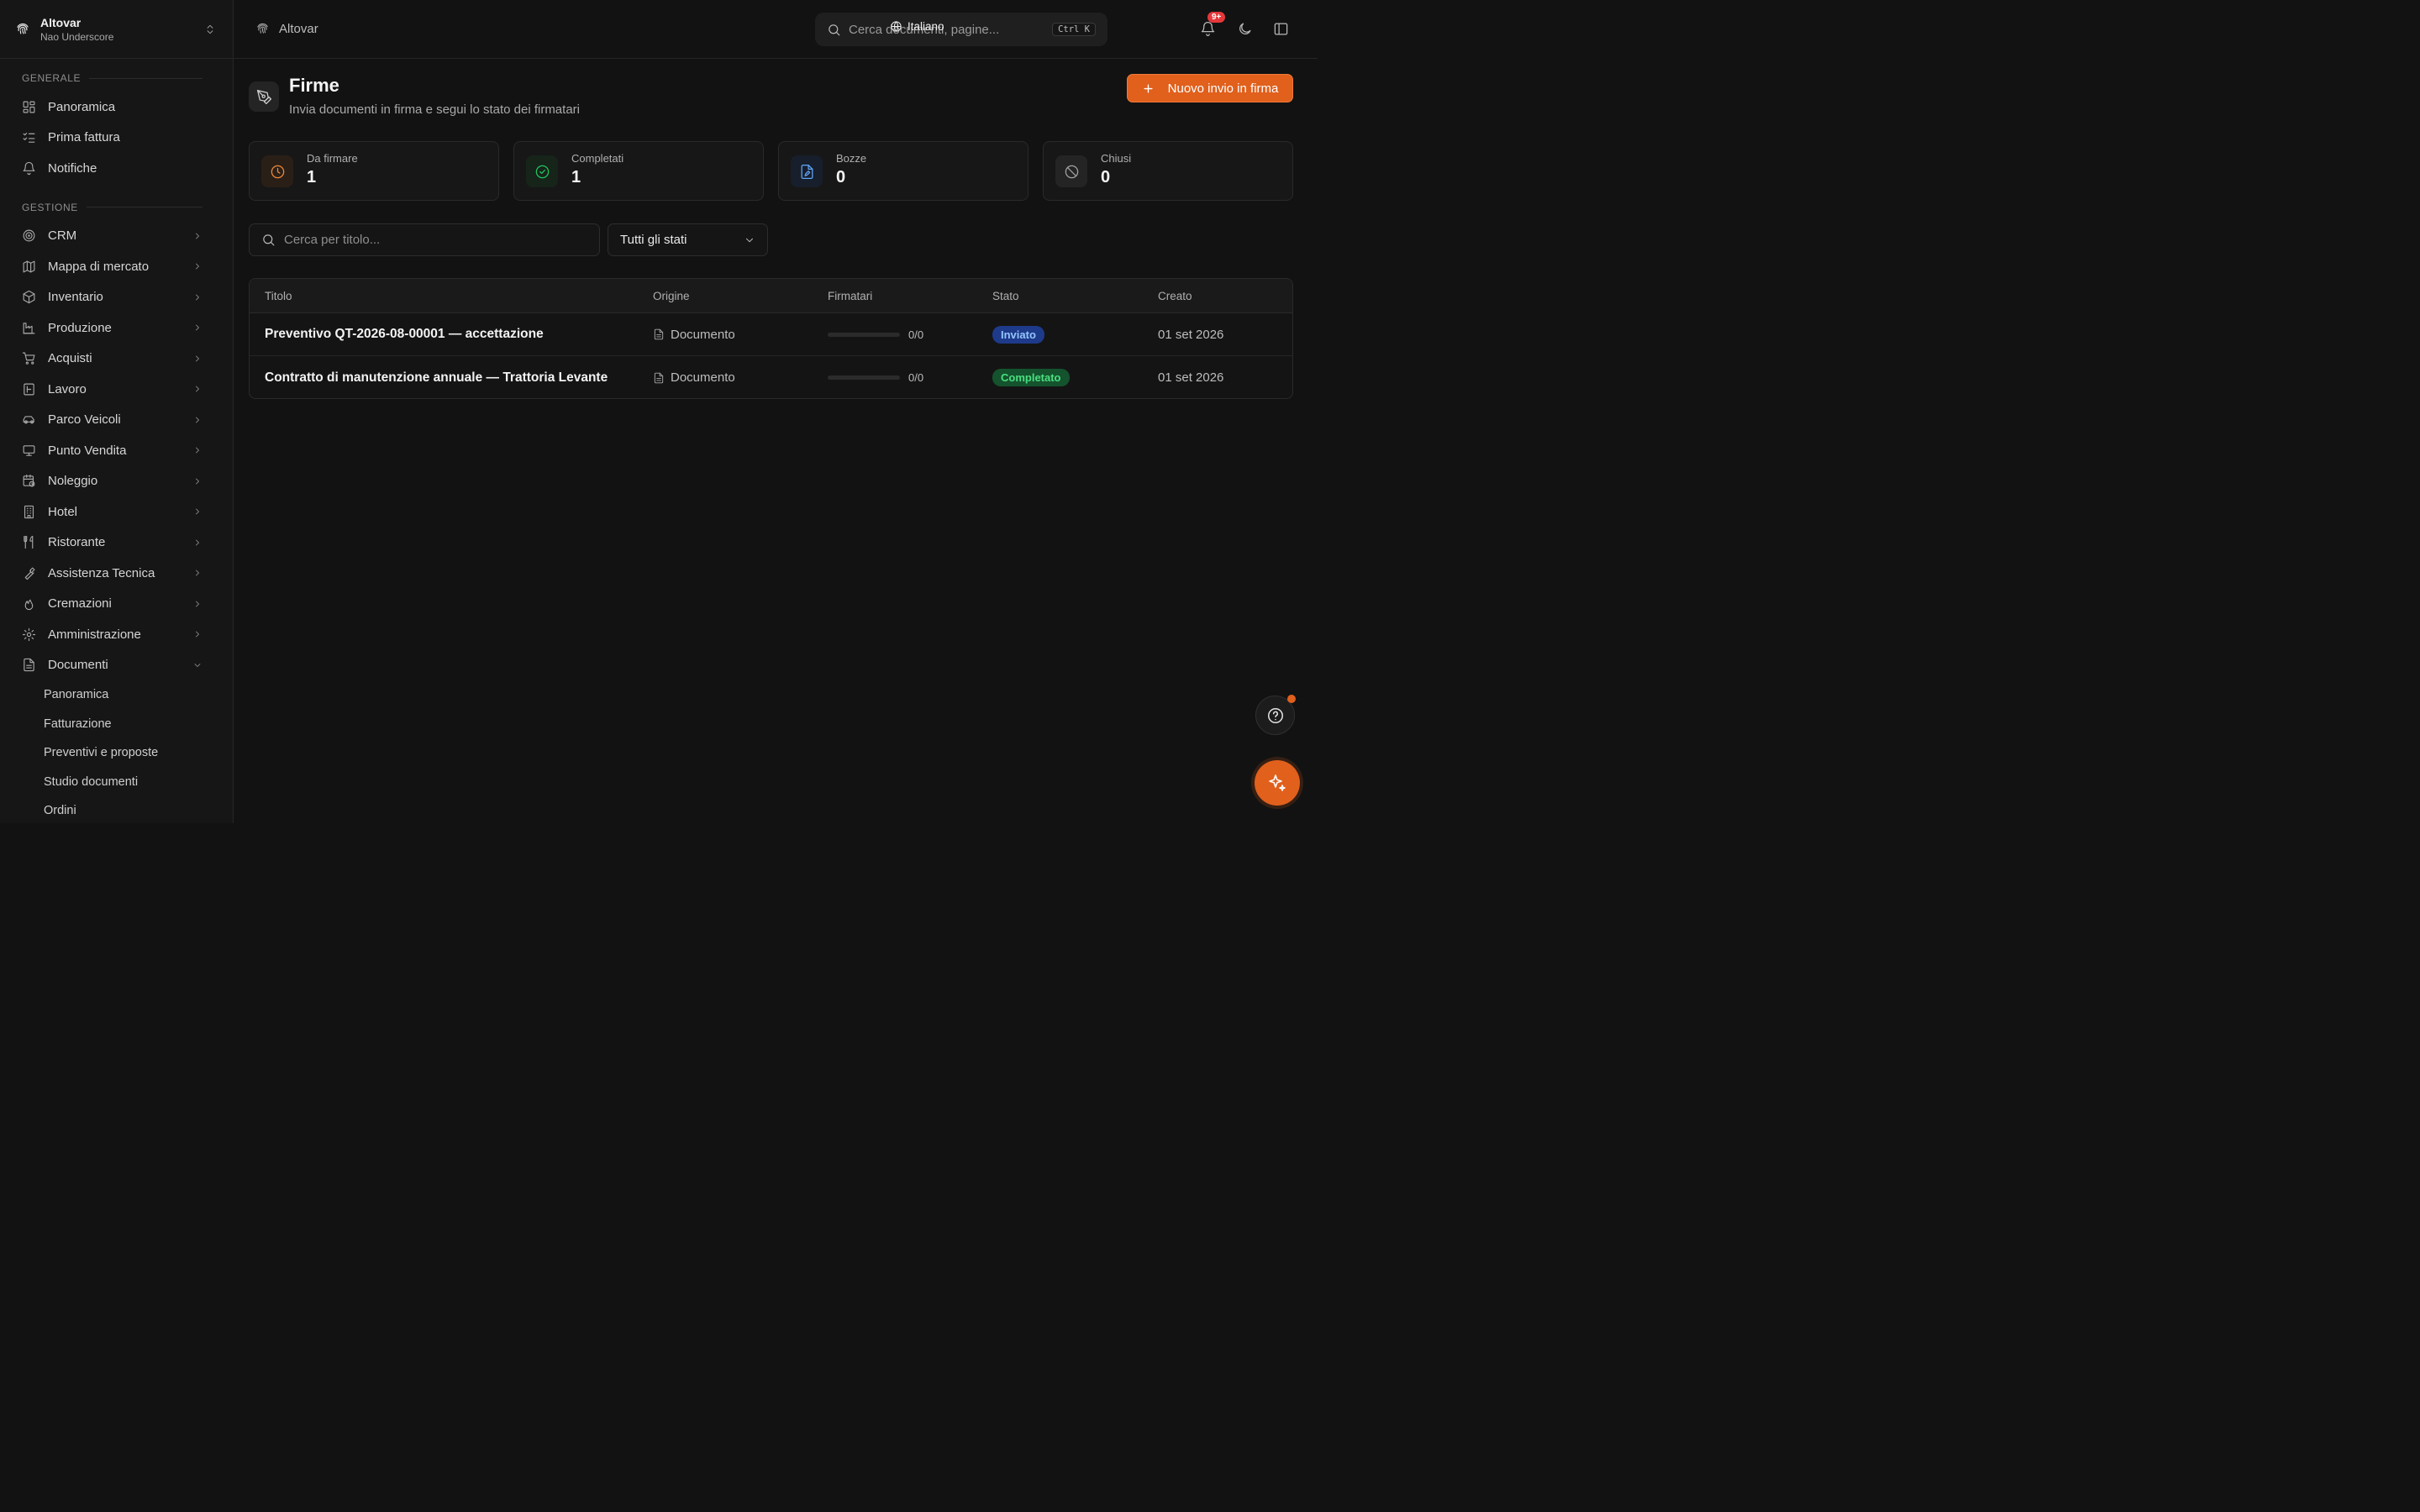 This screenshot has height=1512, width=2420. What do you see at coordinates (101, 572) in the screenshot?
I see `sidebar-item-label: Assistenza Tecnica` at bounding box center [101, 572].